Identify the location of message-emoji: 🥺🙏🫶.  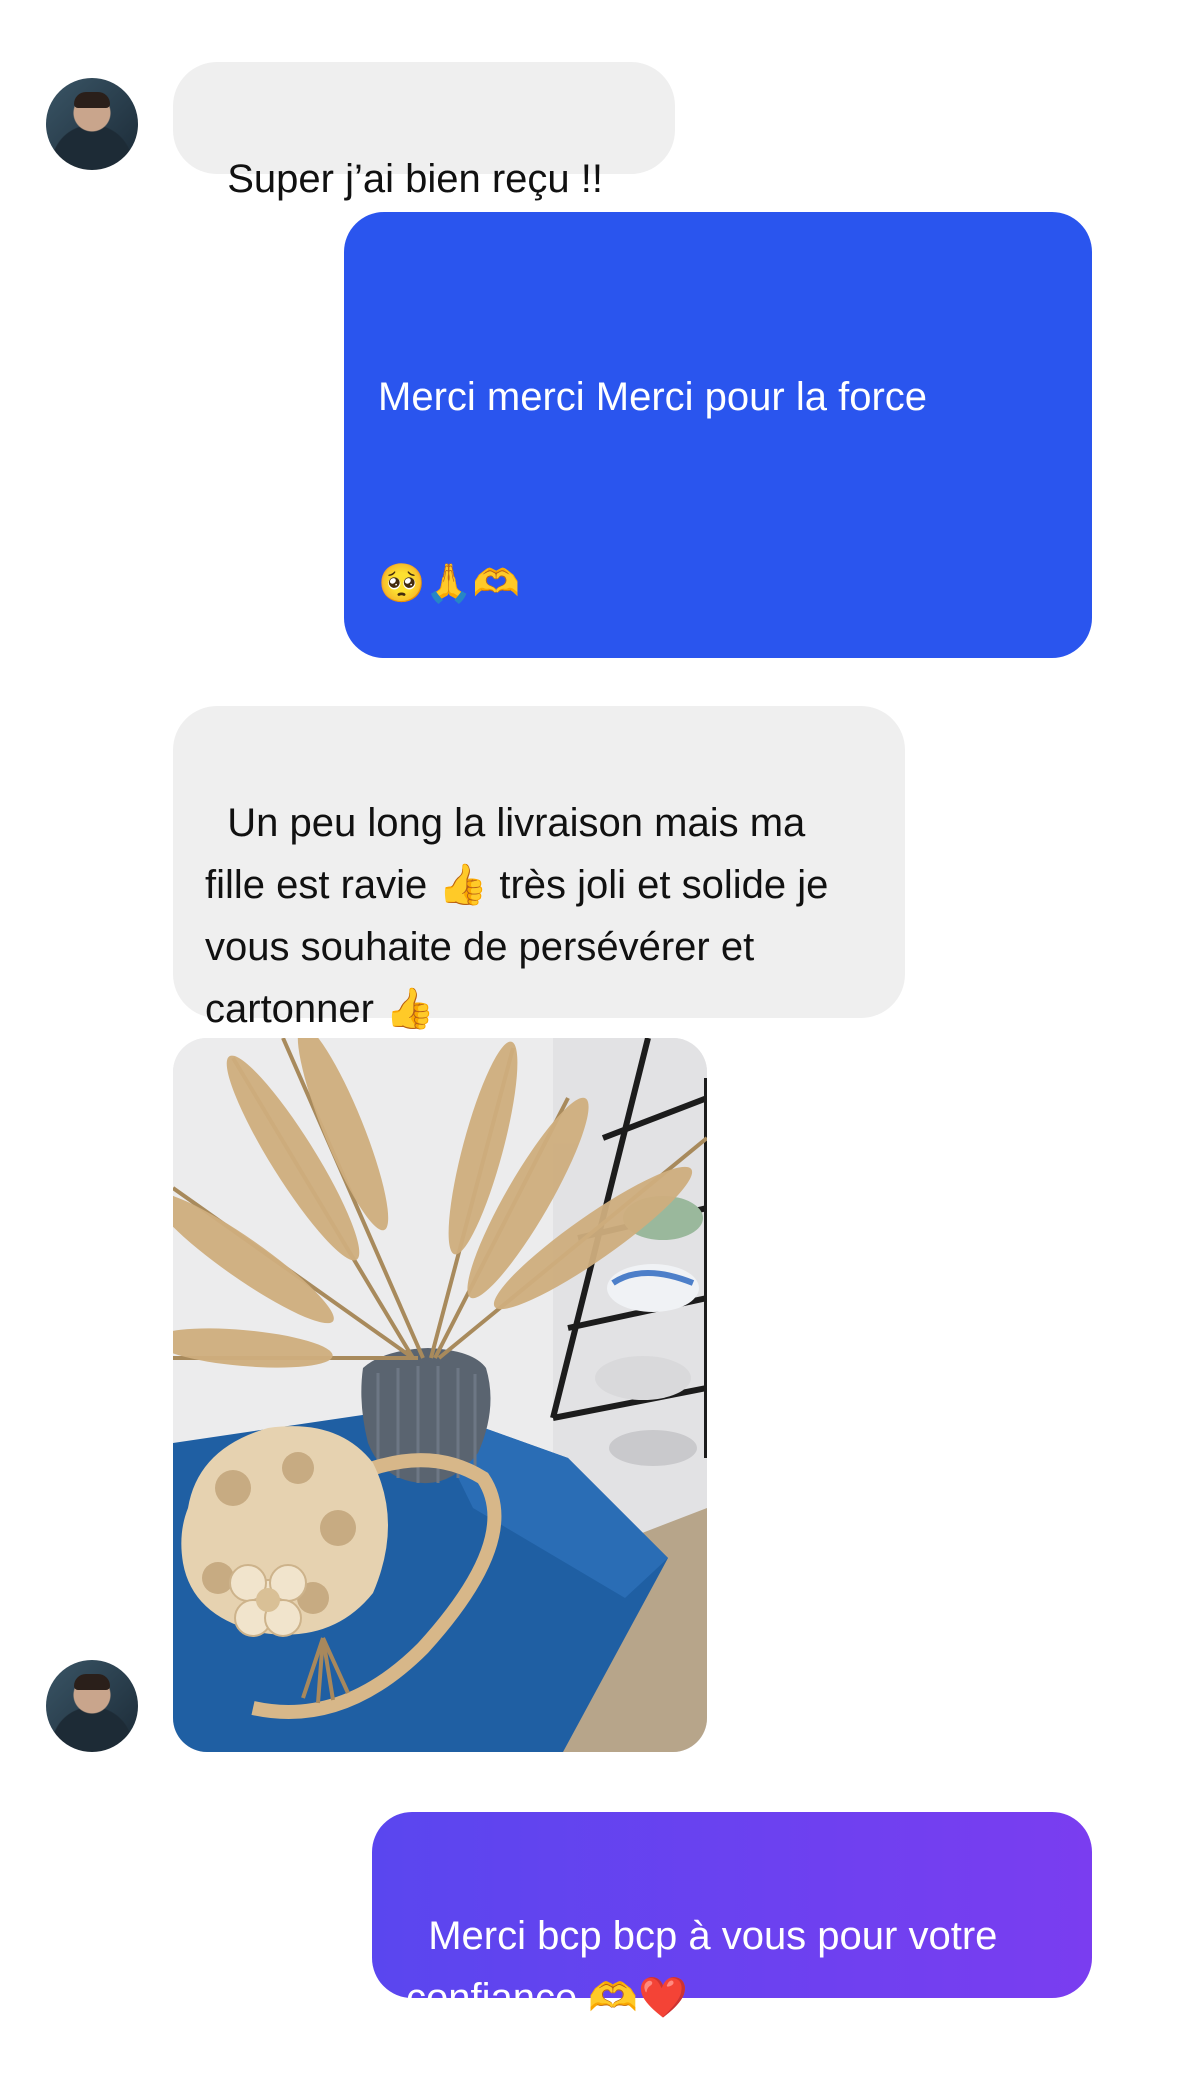
(449, 583).